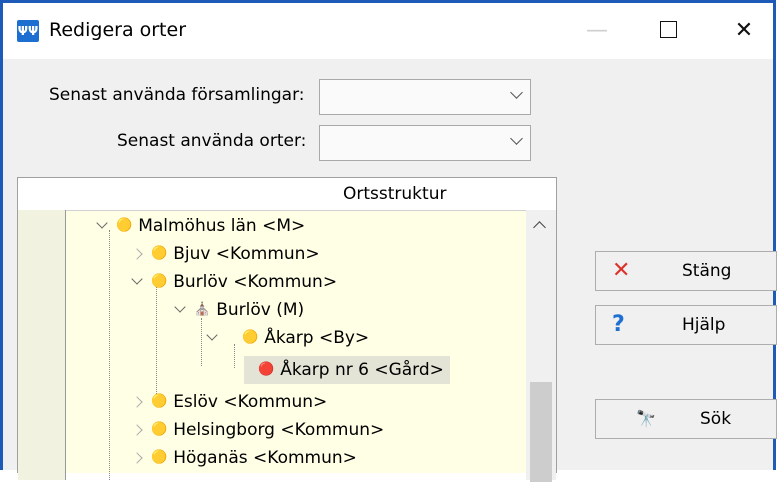 This screenshot has width=782, height=482. What do you see at coordinates (597, 31) in the screenshot?
I see `minimize-button: —` at bounding box center [597, 31].